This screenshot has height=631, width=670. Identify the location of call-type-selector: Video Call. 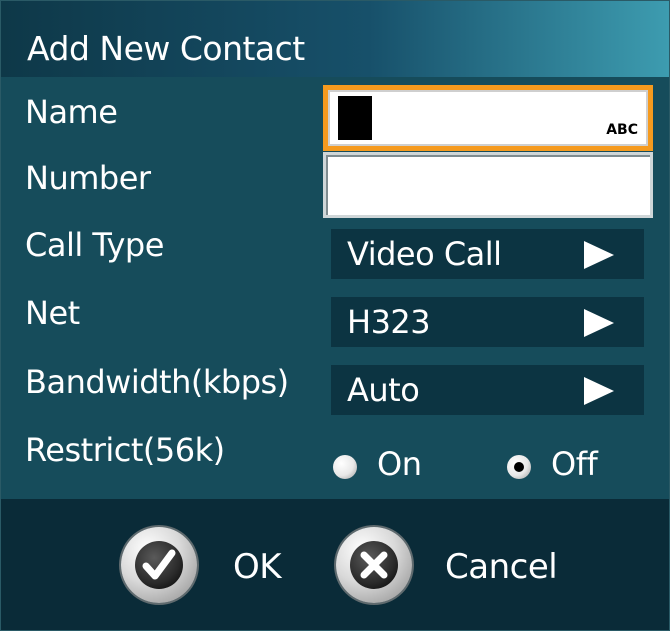
(487, 254).